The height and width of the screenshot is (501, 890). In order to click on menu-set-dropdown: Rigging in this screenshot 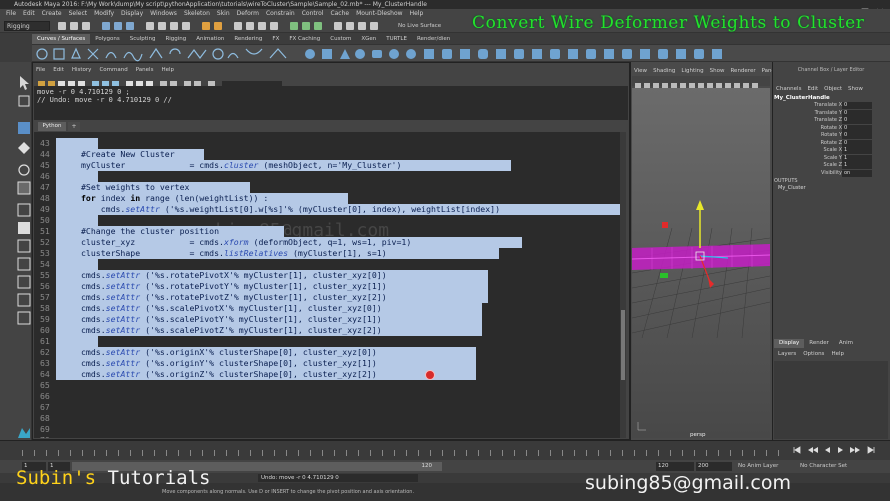, I will do `click(27, 26)`.